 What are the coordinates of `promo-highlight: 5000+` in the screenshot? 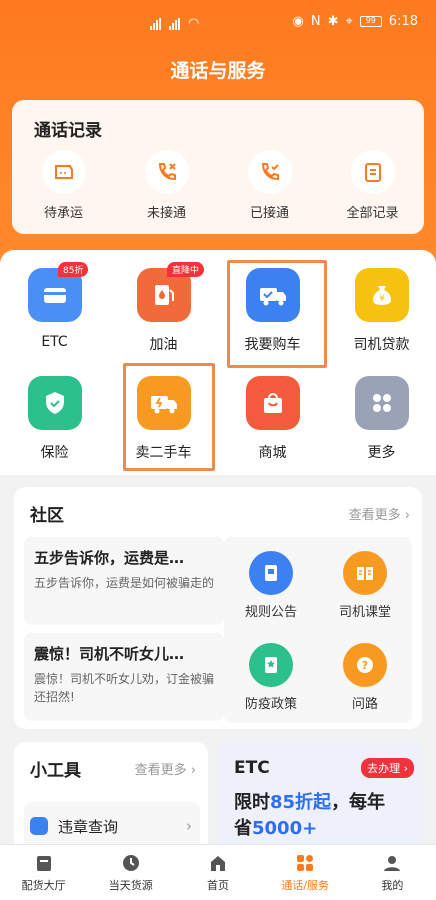 It's located at (285, 828).